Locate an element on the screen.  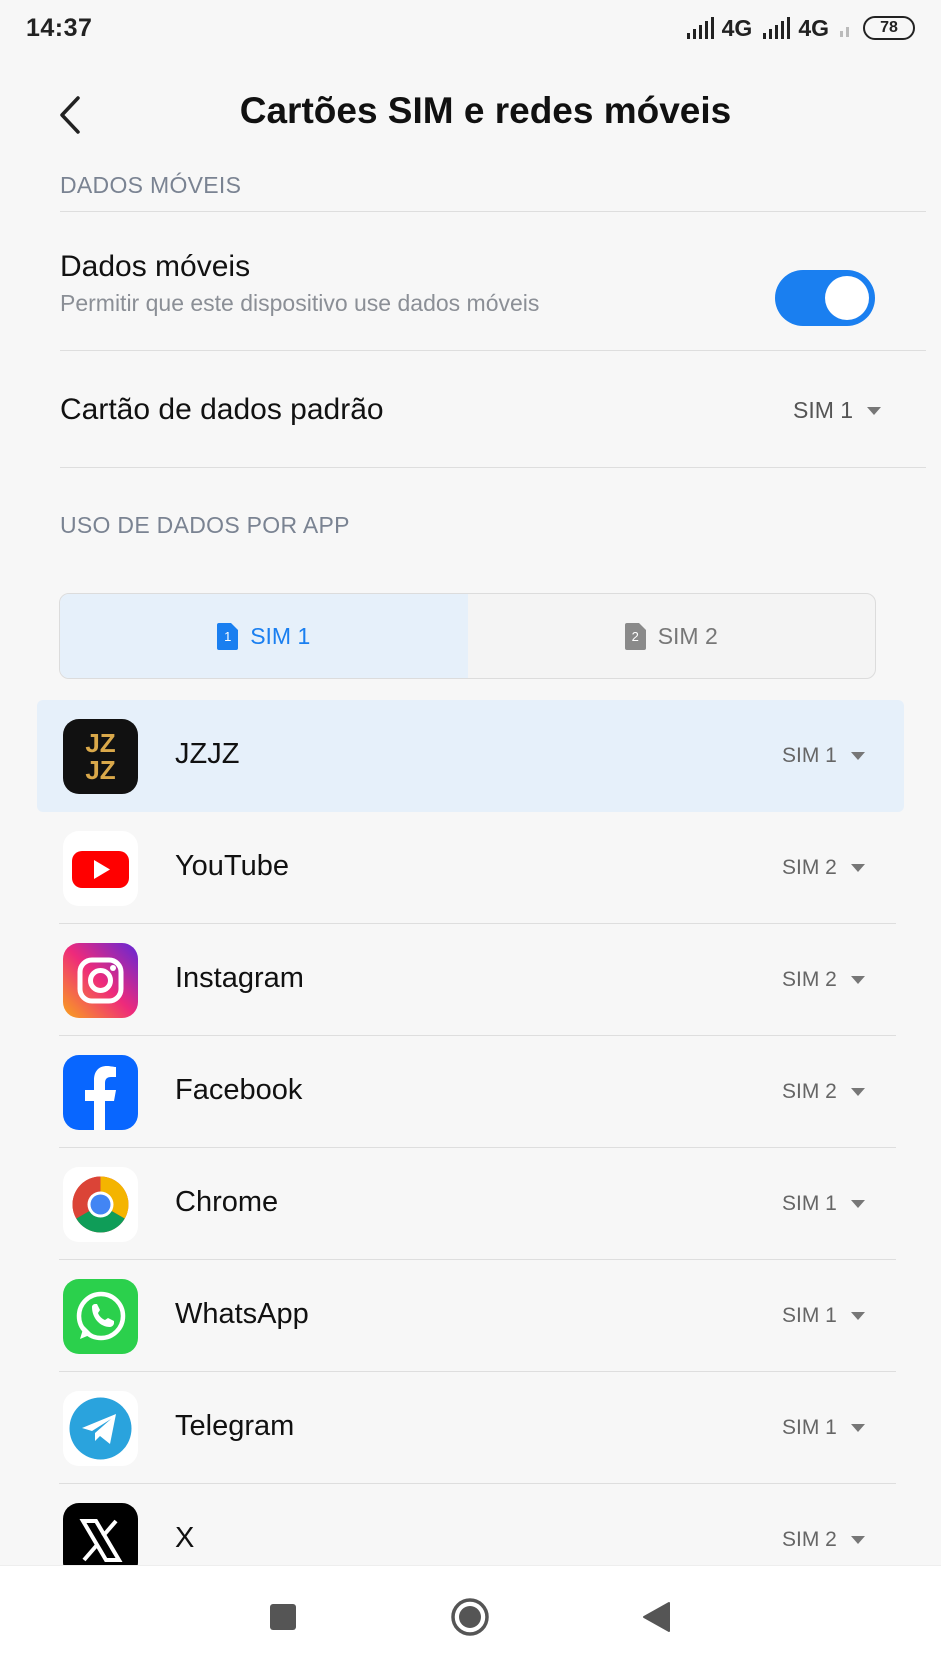
recents-icon is located at coordinates (283, 1617).